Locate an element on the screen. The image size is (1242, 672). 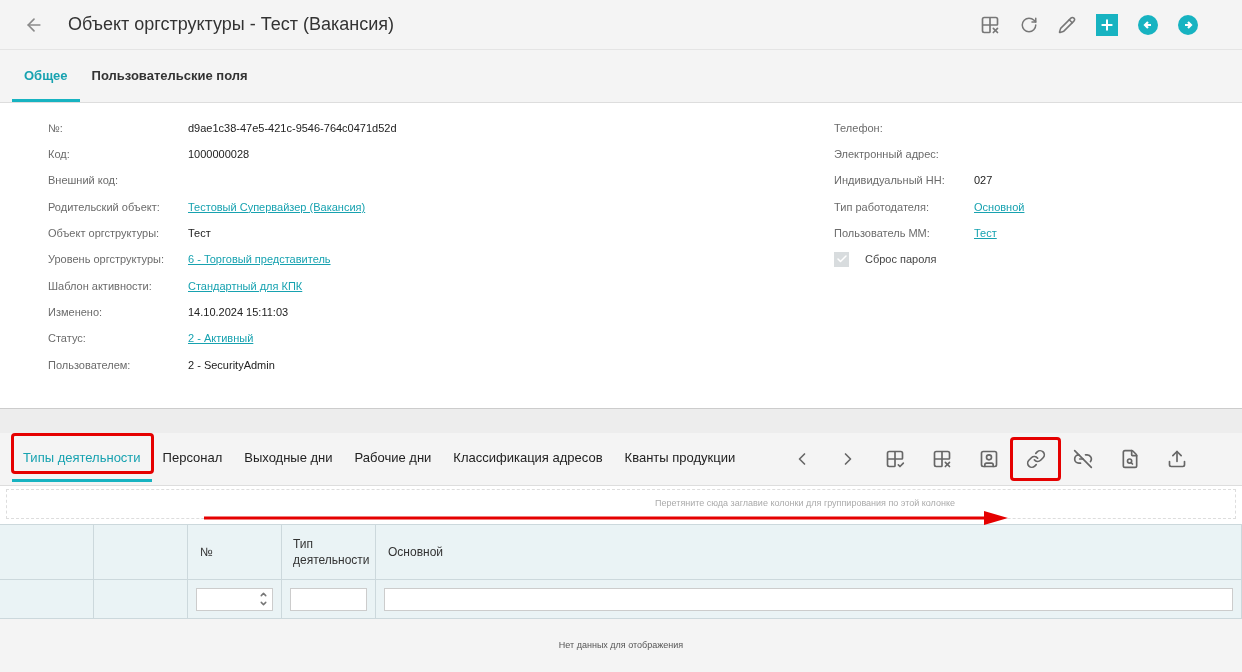
field-value: 027 is located at coordinates (983, 181).